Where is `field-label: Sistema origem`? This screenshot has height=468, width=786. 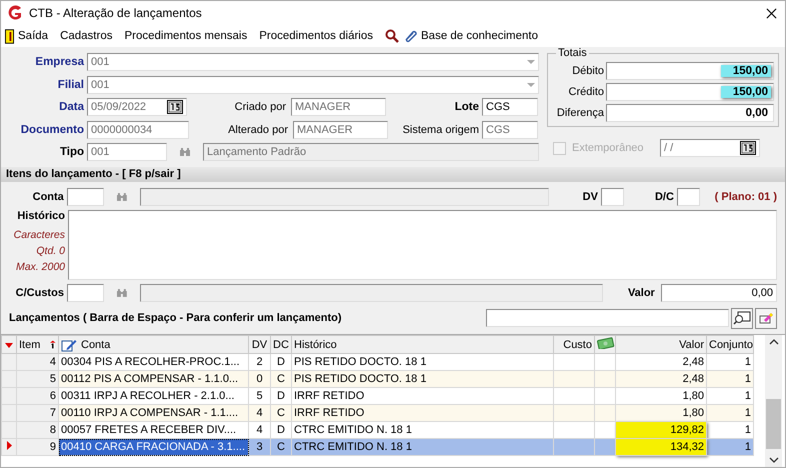
field-label: Sistema origem is located at coordinates (440, 130).